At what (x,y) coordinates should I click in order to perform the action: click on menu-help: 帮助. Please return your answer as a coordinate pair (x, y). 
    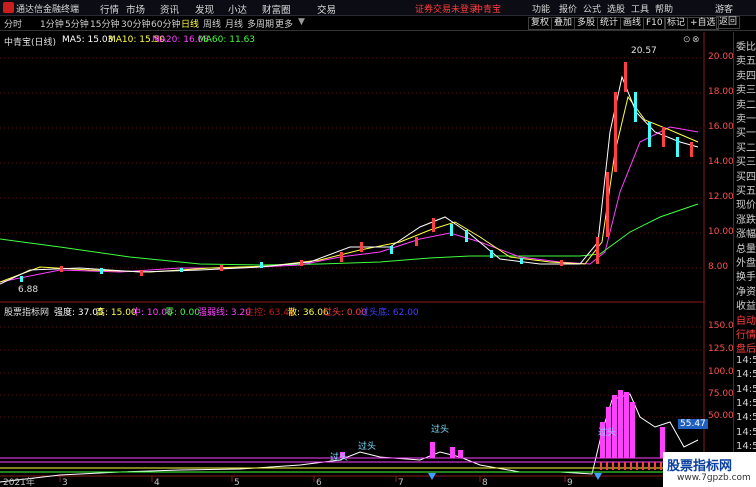
    Looking at the image, I should click on (664, 8).